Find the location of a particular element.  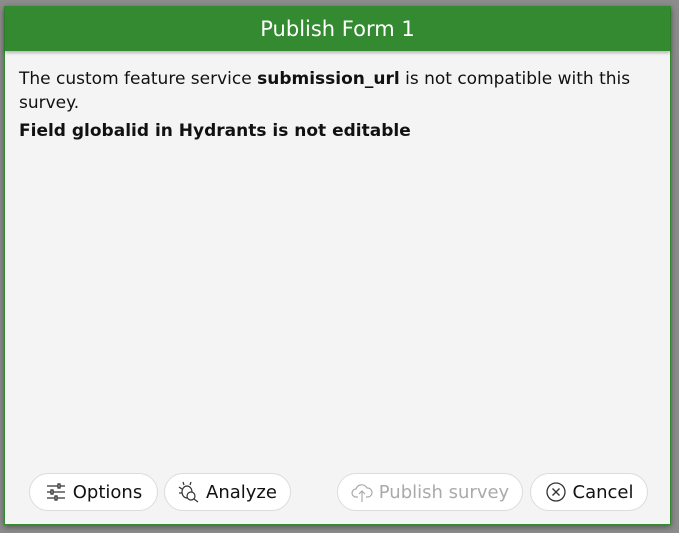

cloud-upload-icon is located at coordinates (362, 493).